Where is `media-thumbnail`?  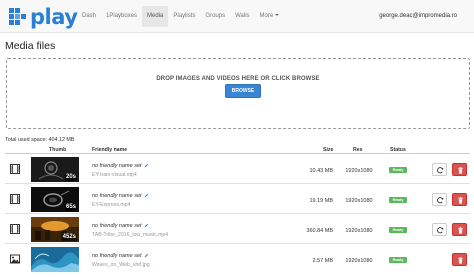
media-thumbnail is located at coordinates (55, 259).